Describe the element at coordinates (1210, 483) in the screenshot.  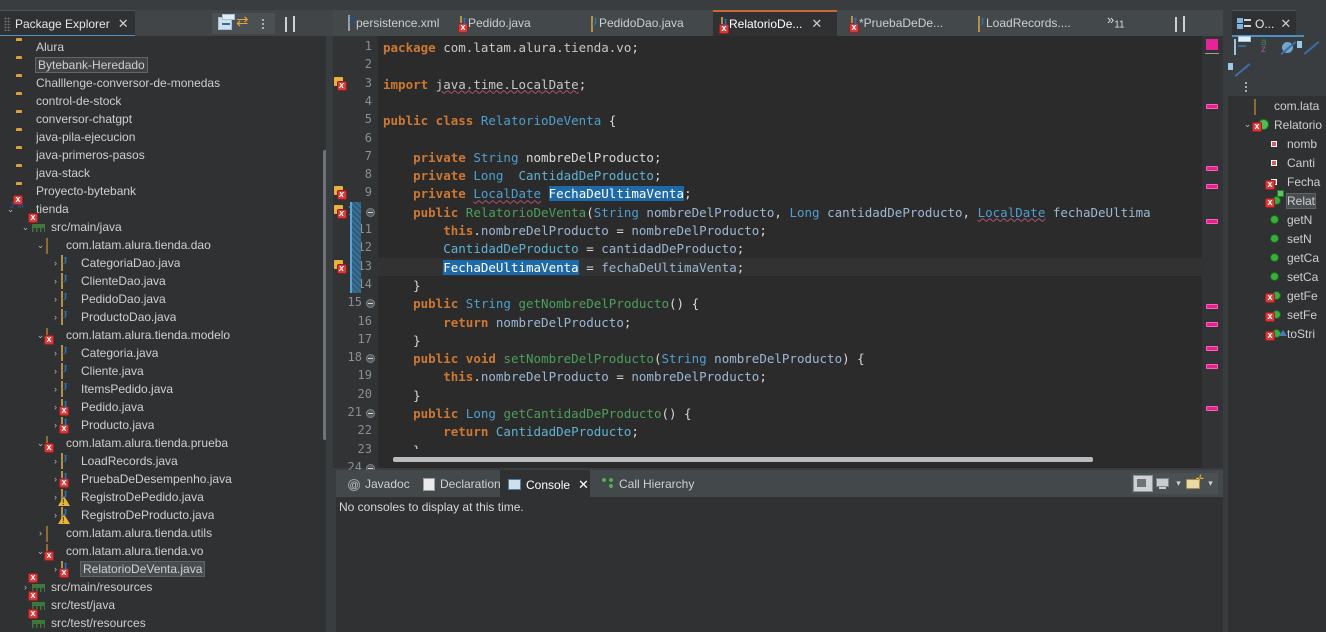
I see `open-console-dropdown-icon: ▾` at that location.